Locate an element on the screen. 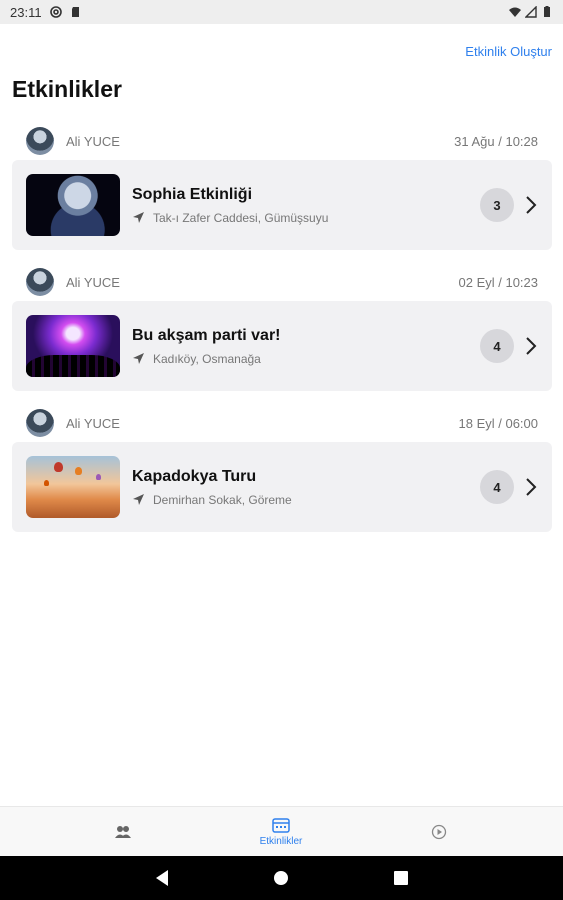 The width and height of the screenshot is (563, 900). participant-count-badge: 3 is located at coordinates (497, 205).